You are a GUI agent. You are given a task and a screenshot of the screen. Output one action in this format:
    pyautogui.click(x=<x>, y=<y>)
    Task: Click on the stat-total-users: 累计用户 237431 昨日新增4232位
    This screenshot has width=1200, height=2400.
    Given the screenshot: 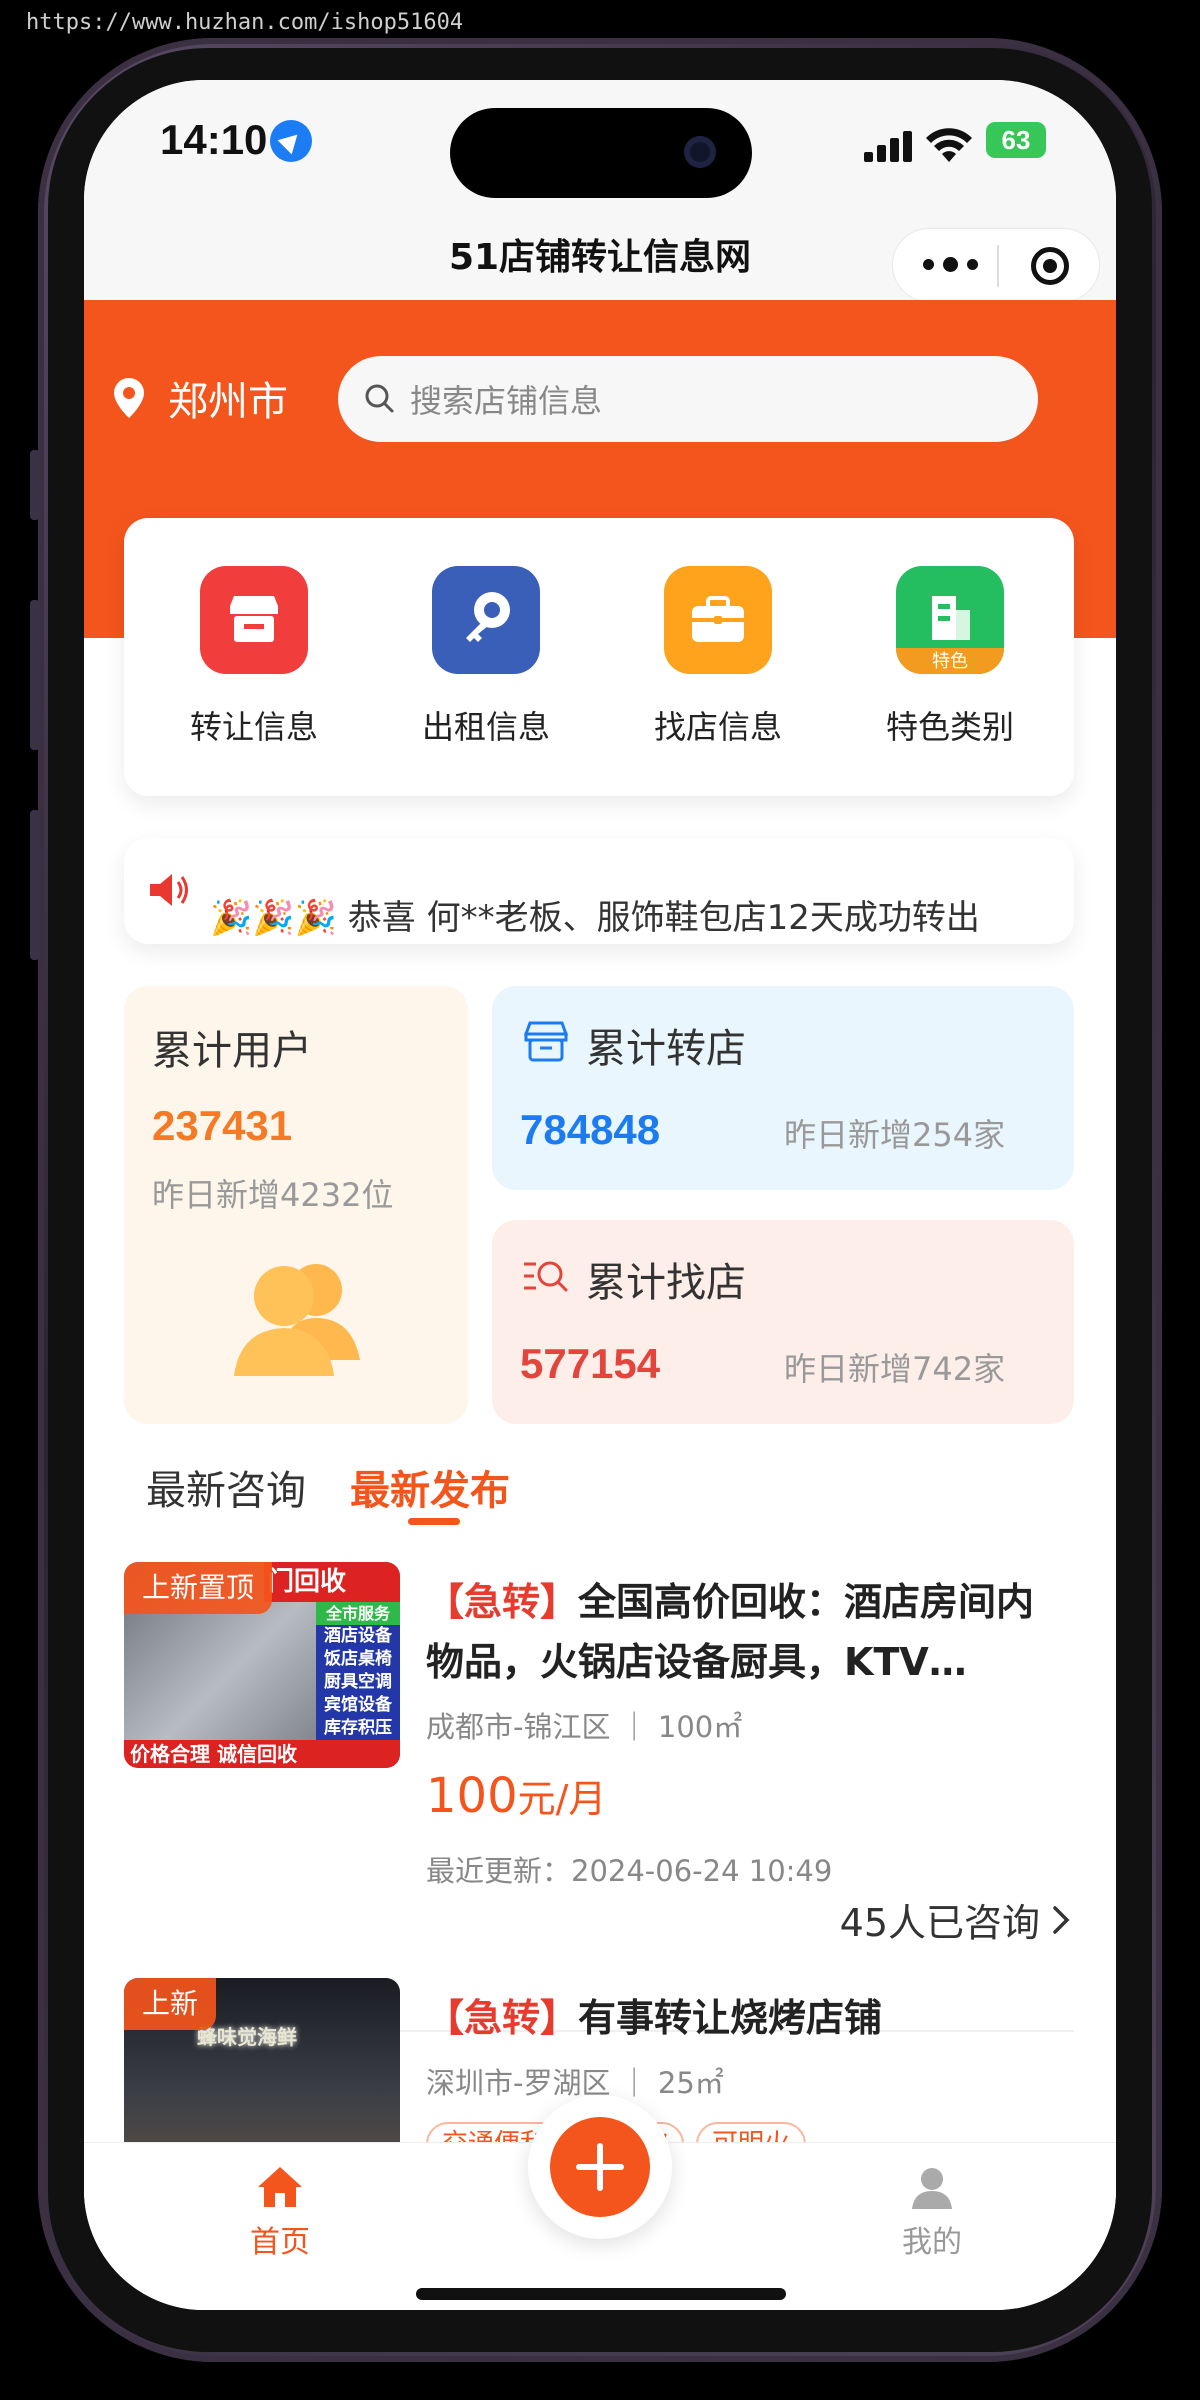 What is the action you would take?
    pyautogui.click(x=296, y=1205)
    